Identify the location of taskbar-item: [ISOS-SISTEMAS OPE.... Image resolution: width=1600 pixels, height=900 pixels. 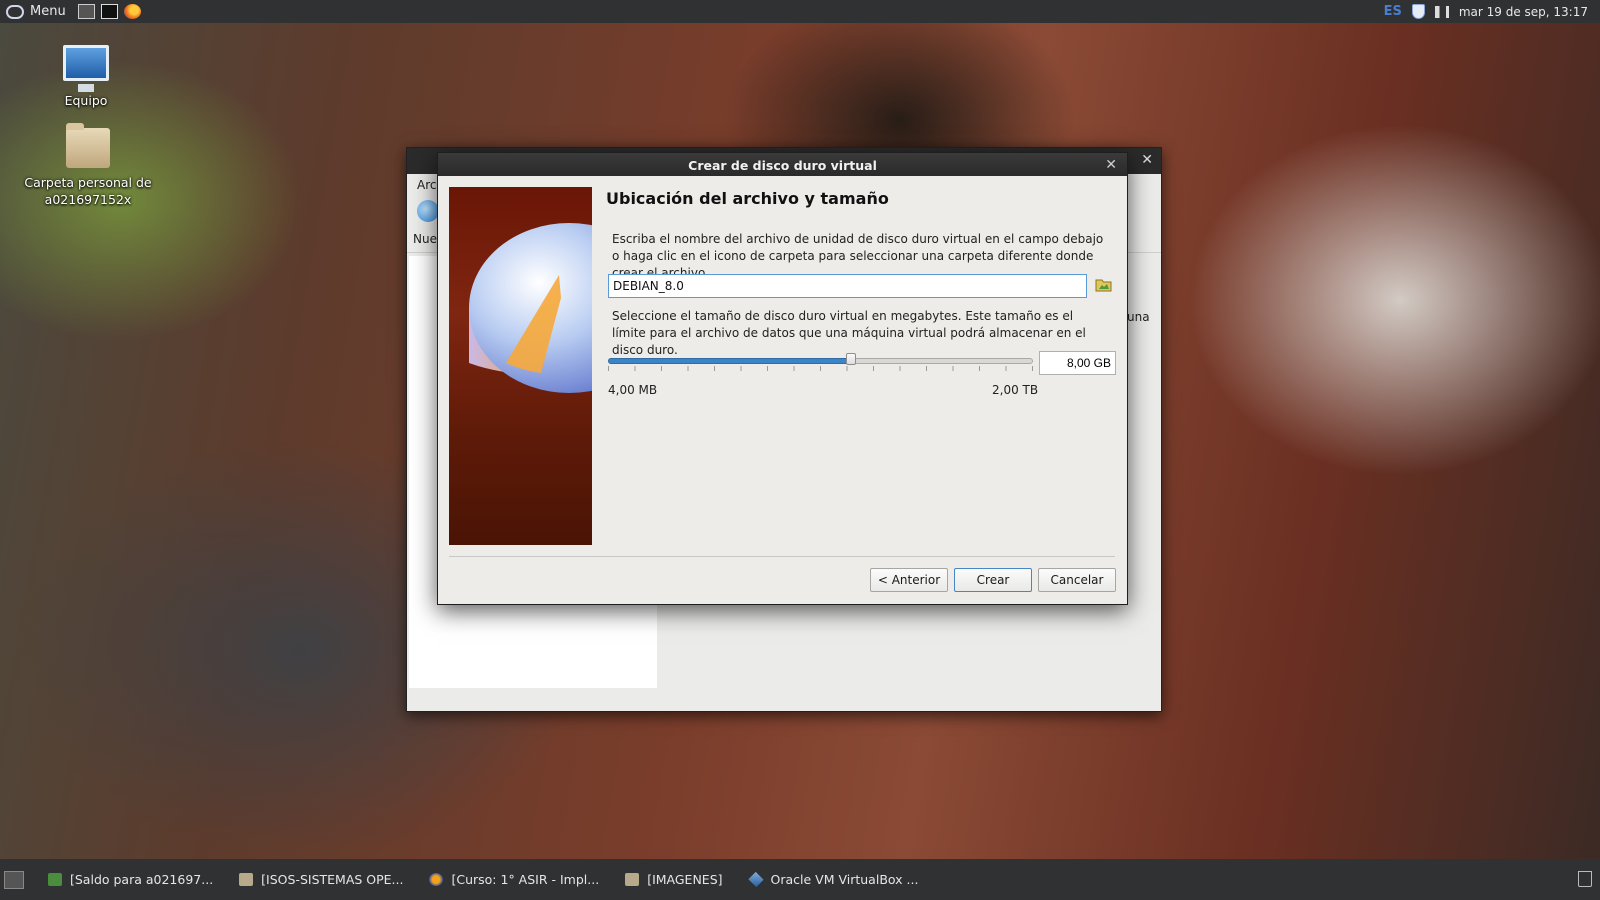
(320, 880).